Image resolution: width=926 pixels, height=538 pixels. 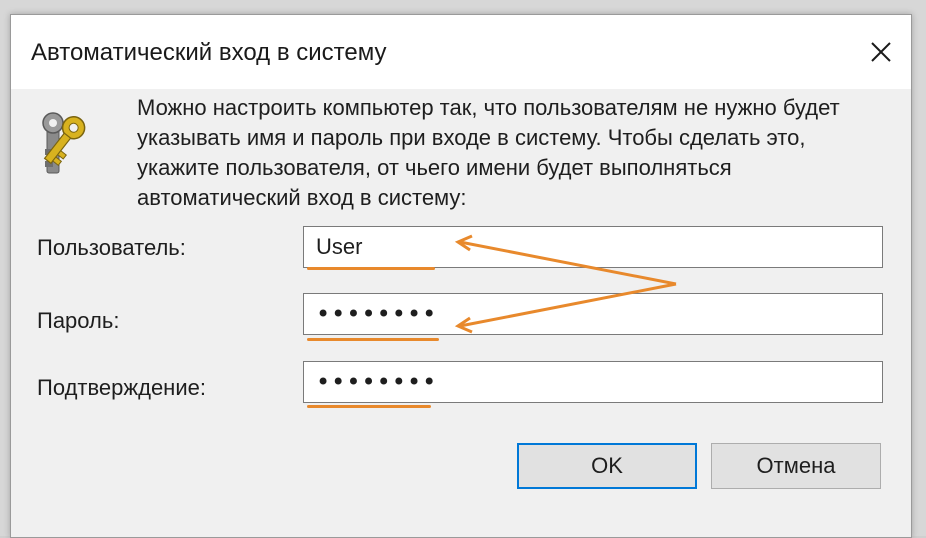 What do you see at coordinates (593, 247) in the screenshot?
I see `user-name-field: User` at bounding box center [593, 247].